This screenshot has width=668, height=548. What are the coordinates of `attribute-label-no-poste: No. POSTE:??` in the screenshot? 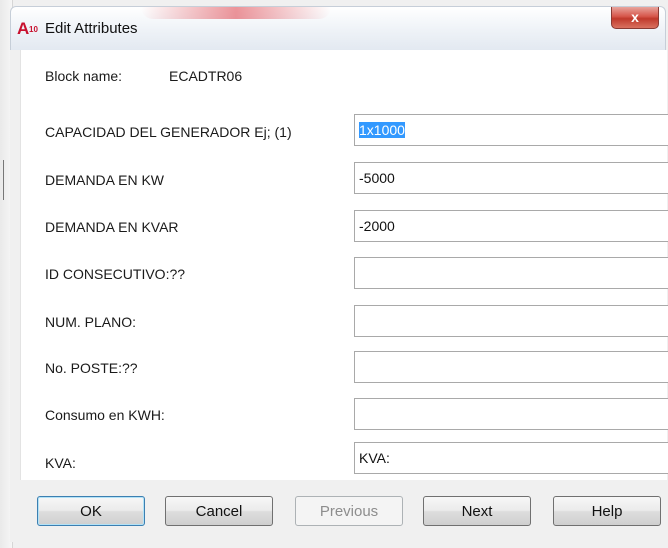 It's located at (91, 368).